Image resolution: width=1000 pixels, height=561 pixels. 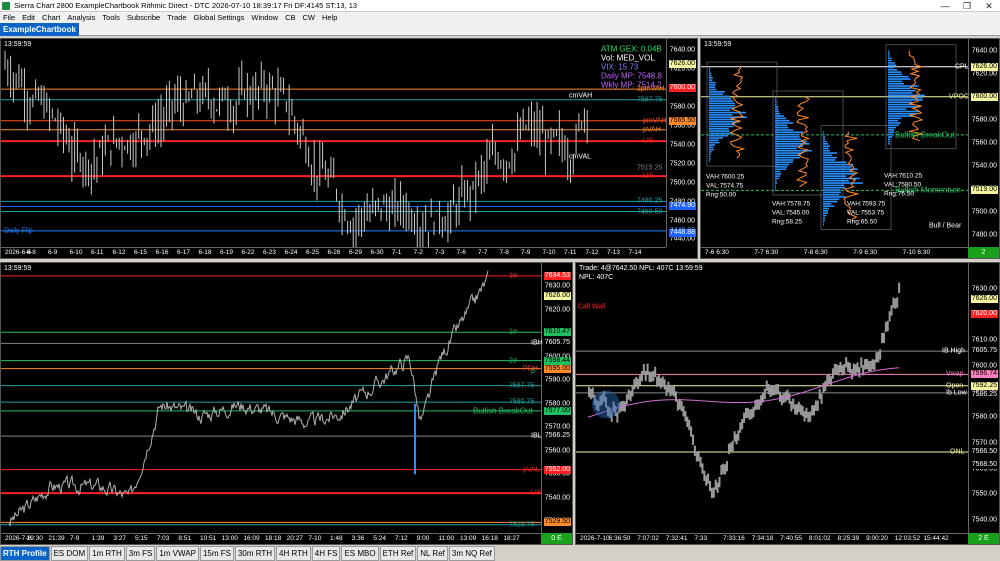 I want to click on corner-indicator: 2 E, so click(x=983, y=538).